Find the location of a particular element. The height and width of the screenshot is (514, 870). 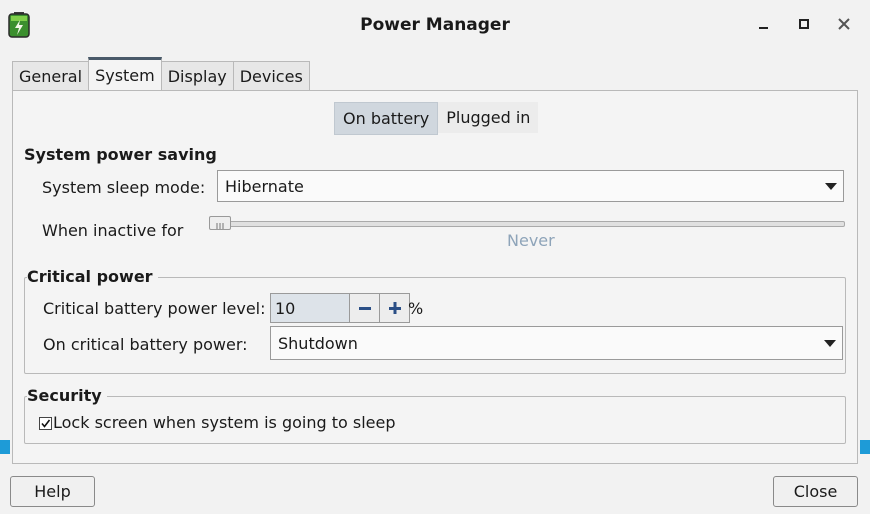

inactive-value: Never is located at coordinates (531, 240).